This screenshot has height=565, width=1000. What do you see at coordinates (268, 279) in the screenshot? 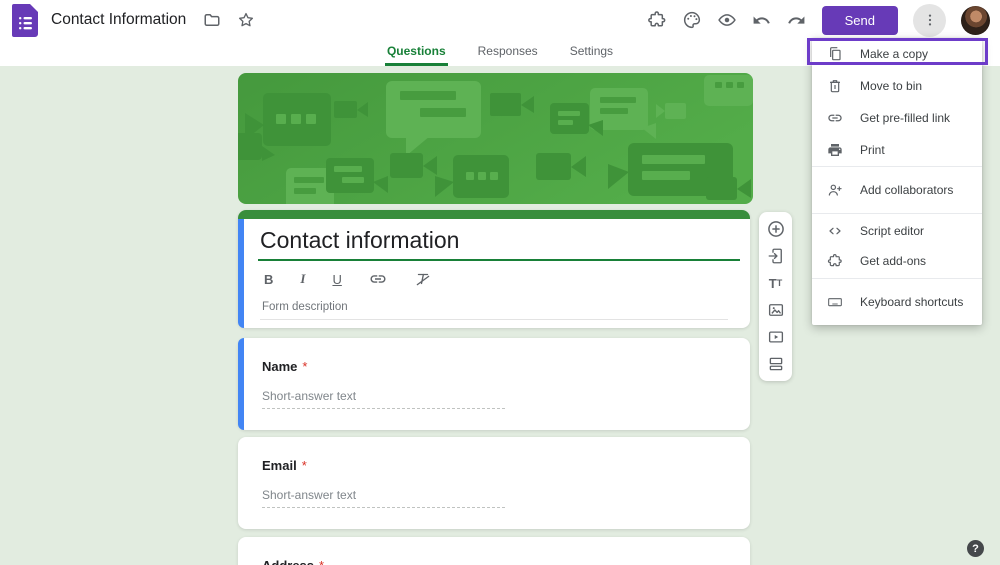
I see `bold-button: B` at bounding box center [268, 279].